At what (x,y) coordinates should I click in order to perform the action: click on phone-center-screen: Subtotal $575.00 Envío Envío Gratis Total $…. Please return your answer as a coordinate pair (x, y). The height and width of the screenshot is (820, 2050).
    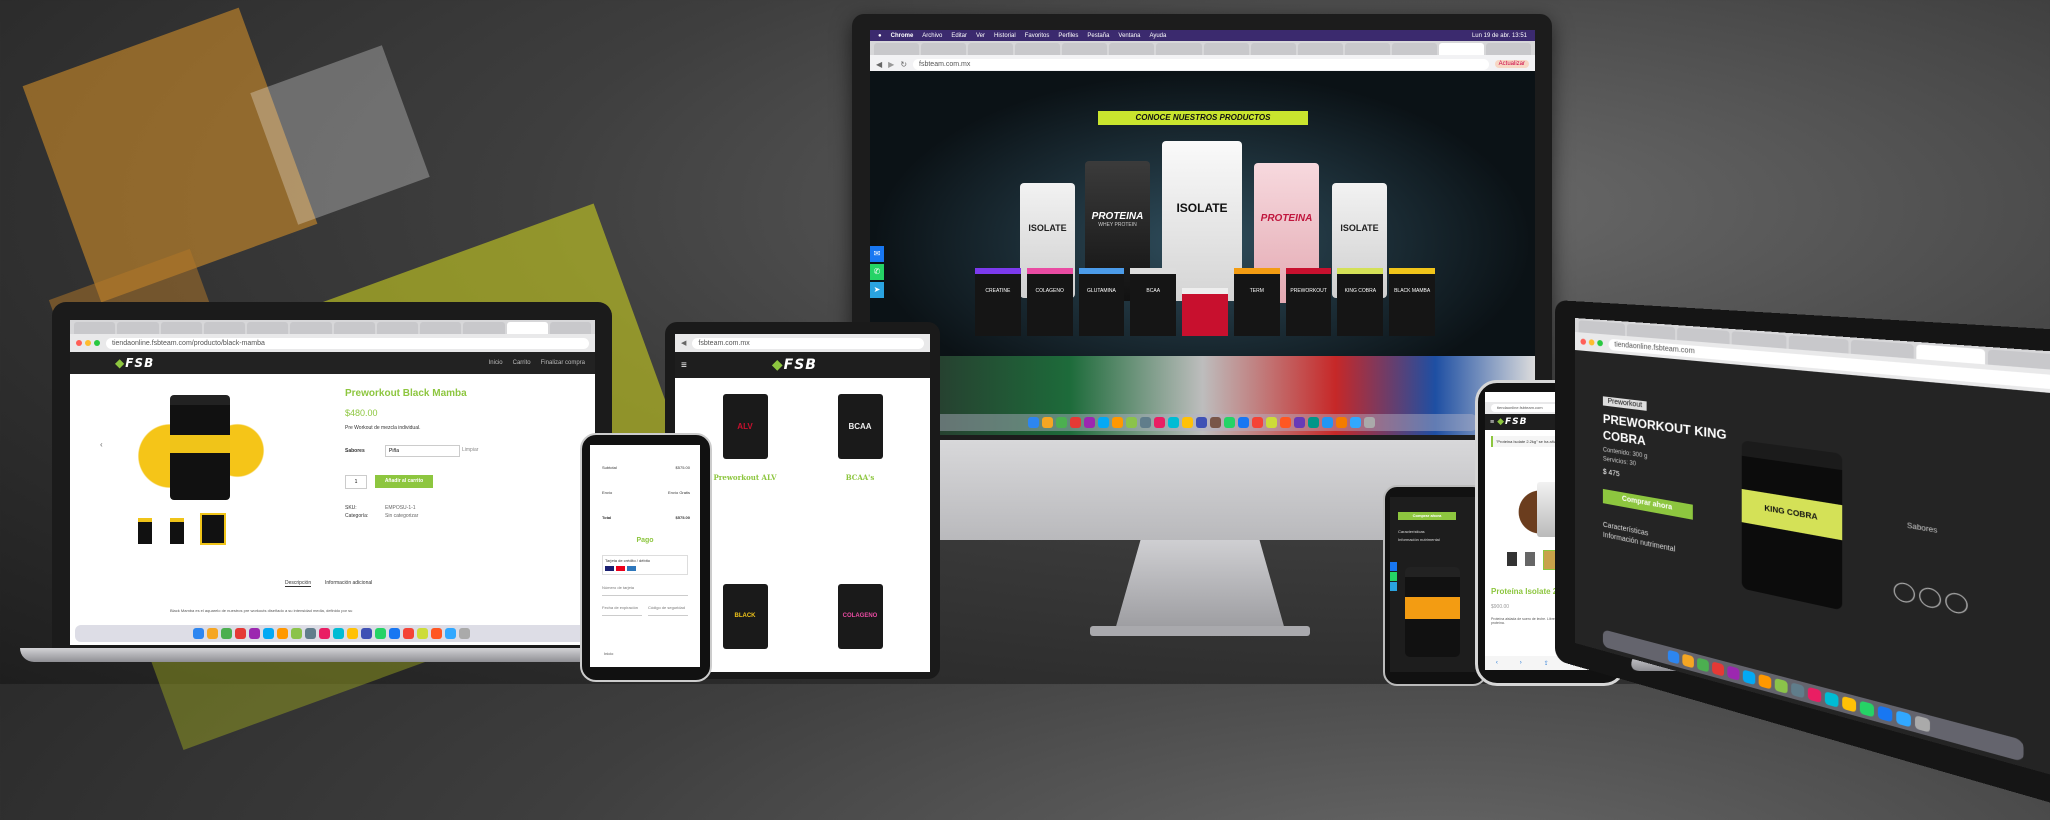
    Looking at the image, I should click on (645, 556).